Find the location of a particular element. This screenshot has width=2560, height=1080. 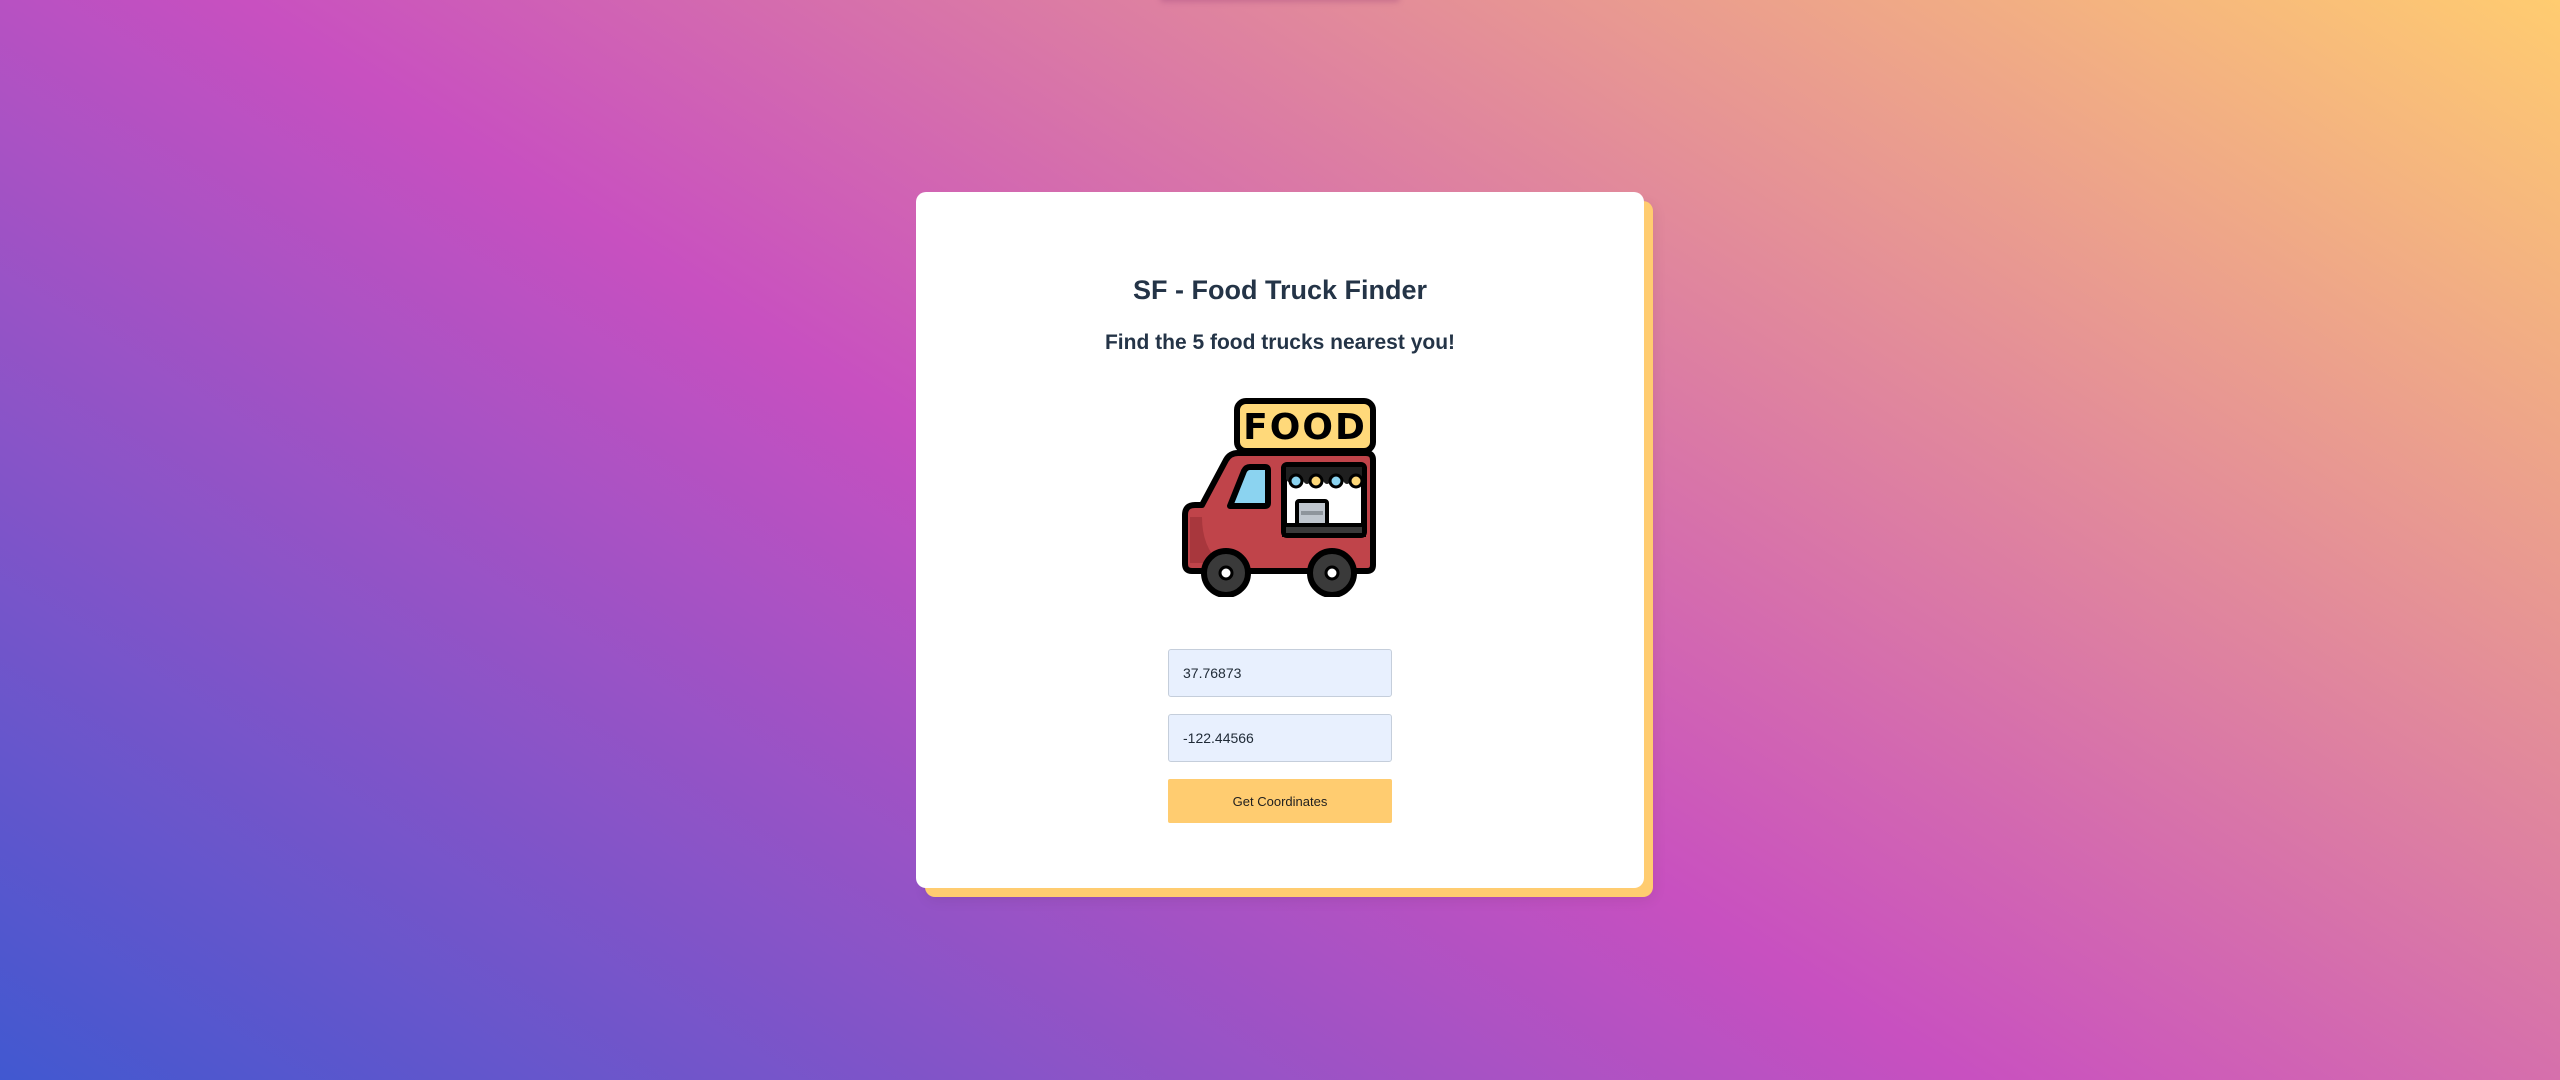

get-coordinates-button: Get Coordinates is located at coordinates (1280, 801).